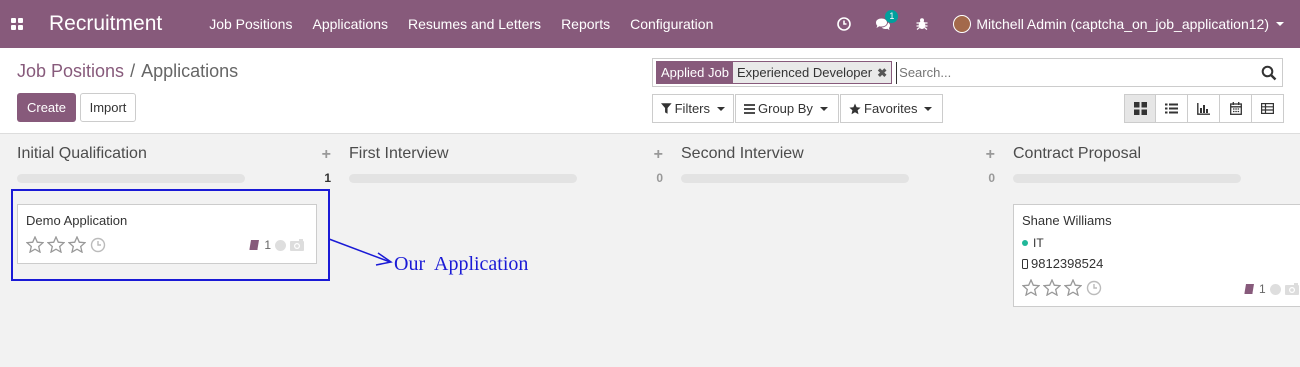 Image resolution: width=1300 pixels, height=367 pixels. I want to click on column-count: 1, so click(327, 178).